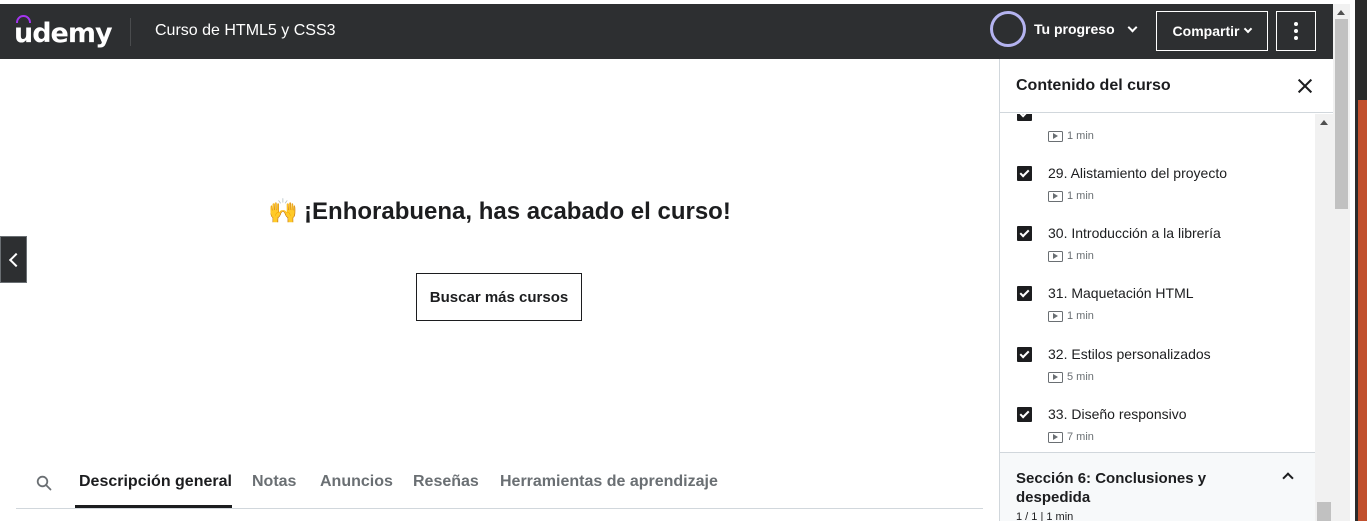  I want to click on tab-overview: Descripción general, so click(155, 482).